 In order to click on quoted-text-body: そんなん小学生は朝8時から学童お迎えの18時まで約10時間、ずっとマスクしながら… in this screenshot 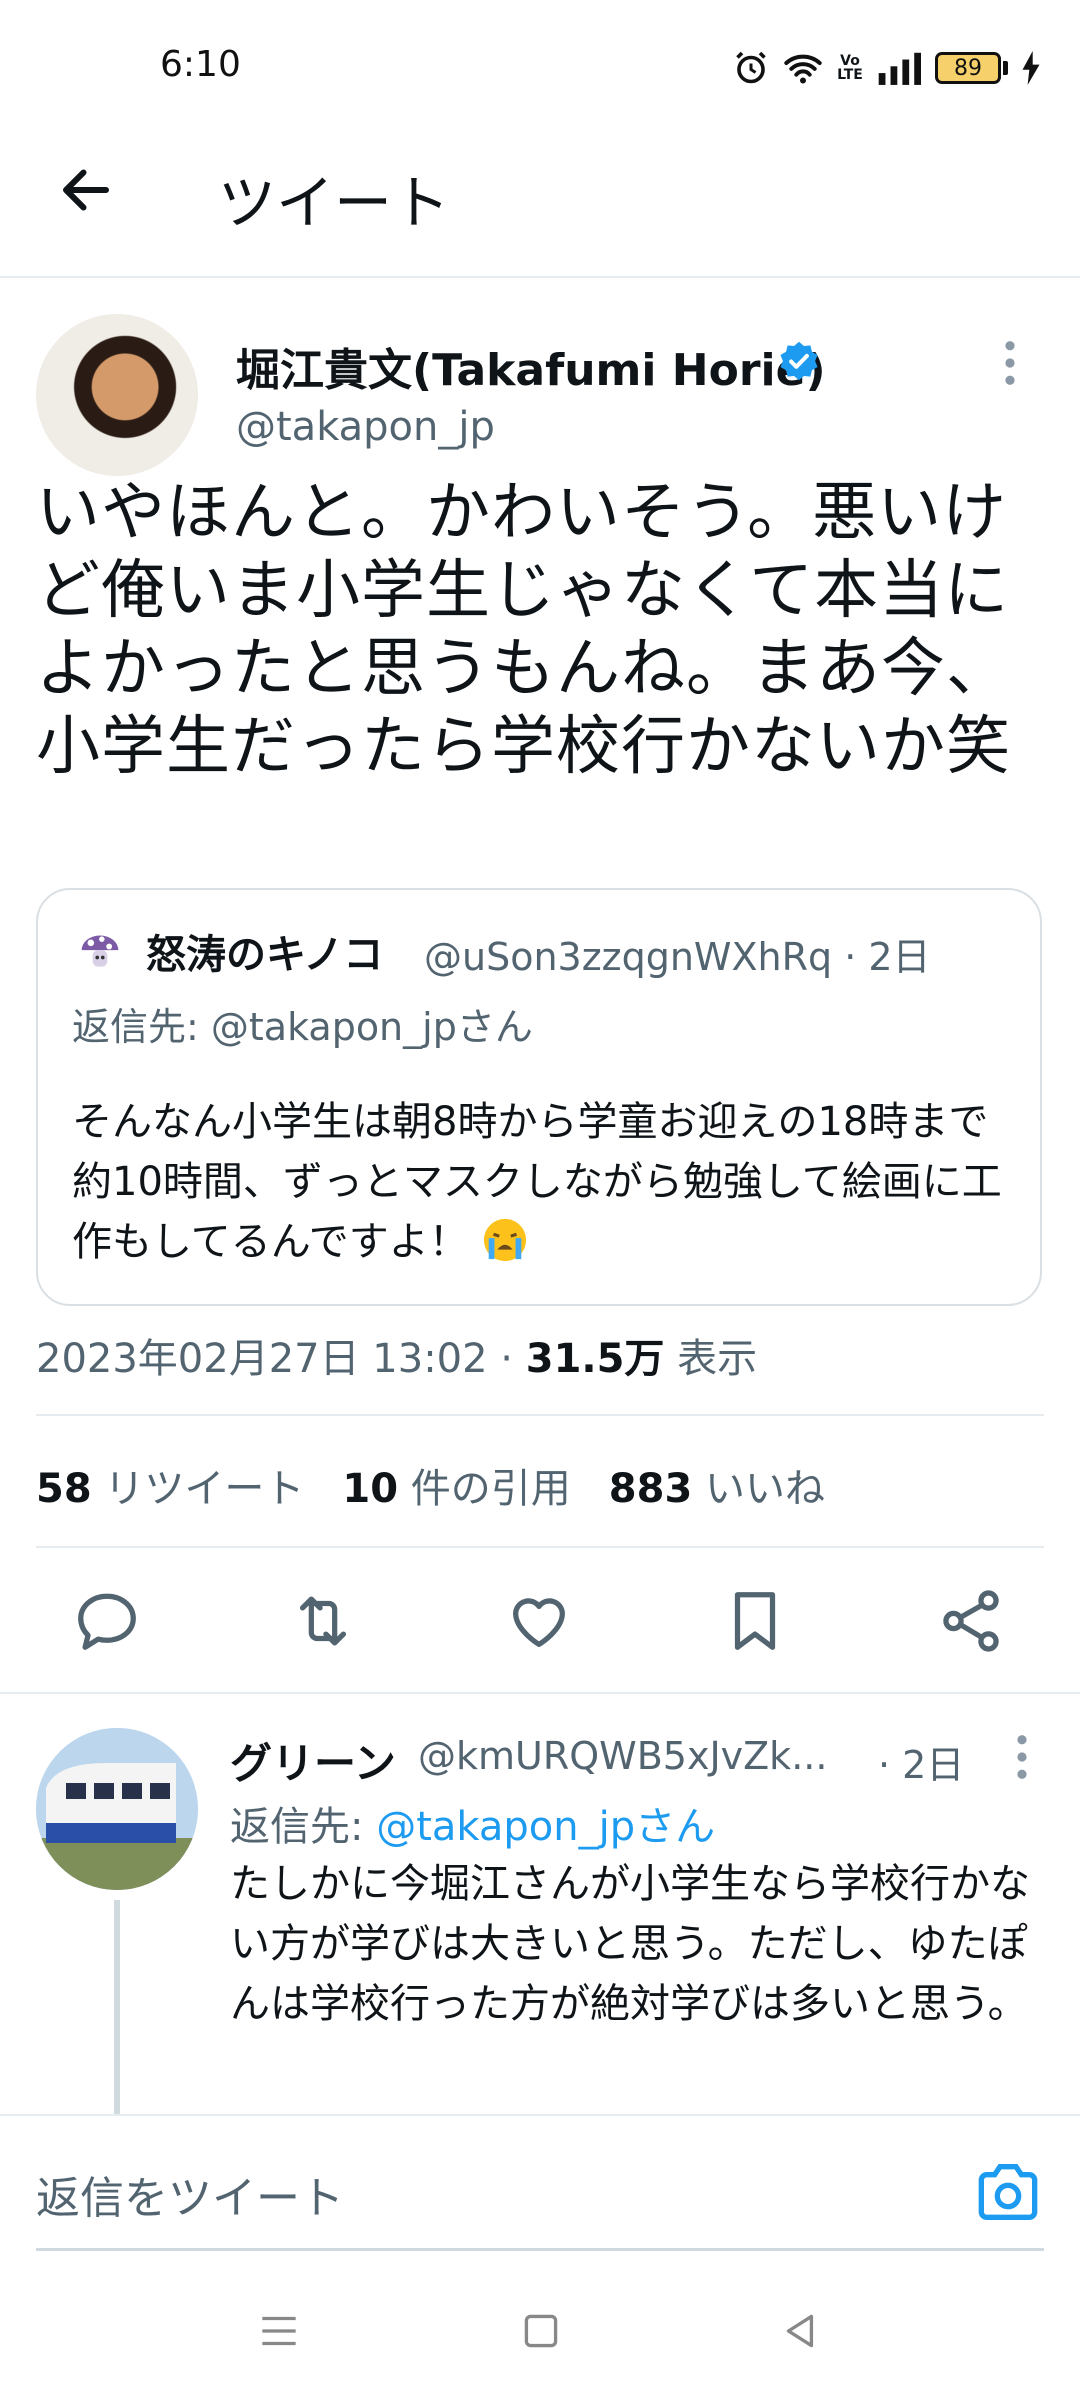, I will do `click(537, 1182)`.